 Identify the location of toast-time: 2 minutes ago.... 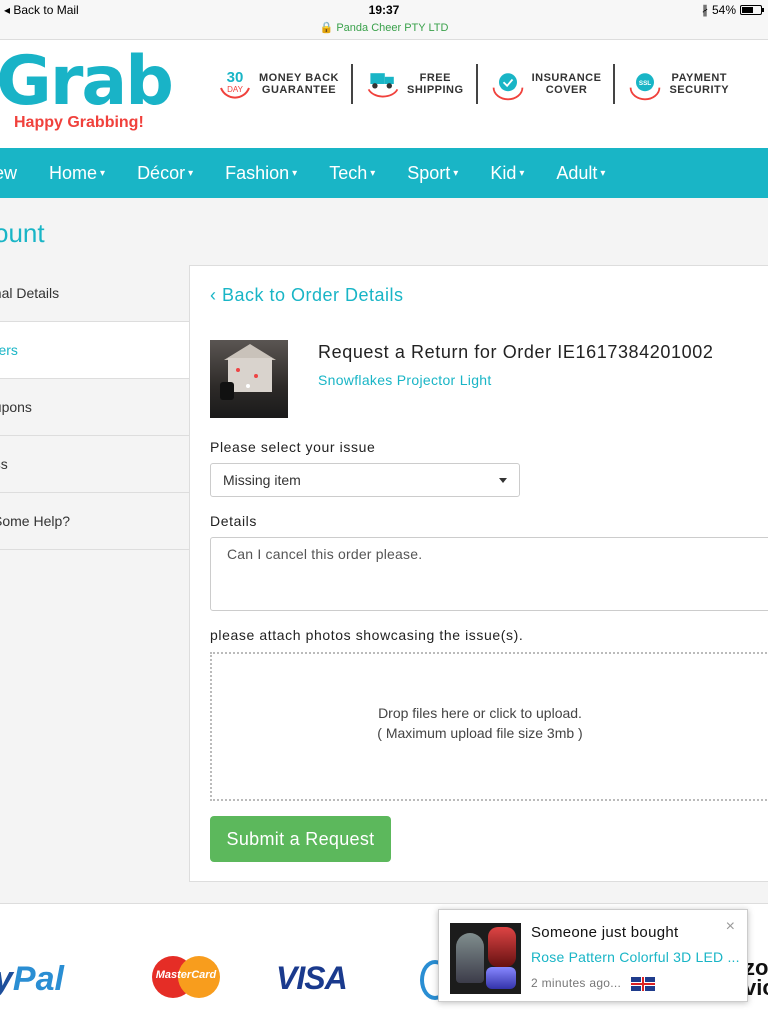
(576, 983).